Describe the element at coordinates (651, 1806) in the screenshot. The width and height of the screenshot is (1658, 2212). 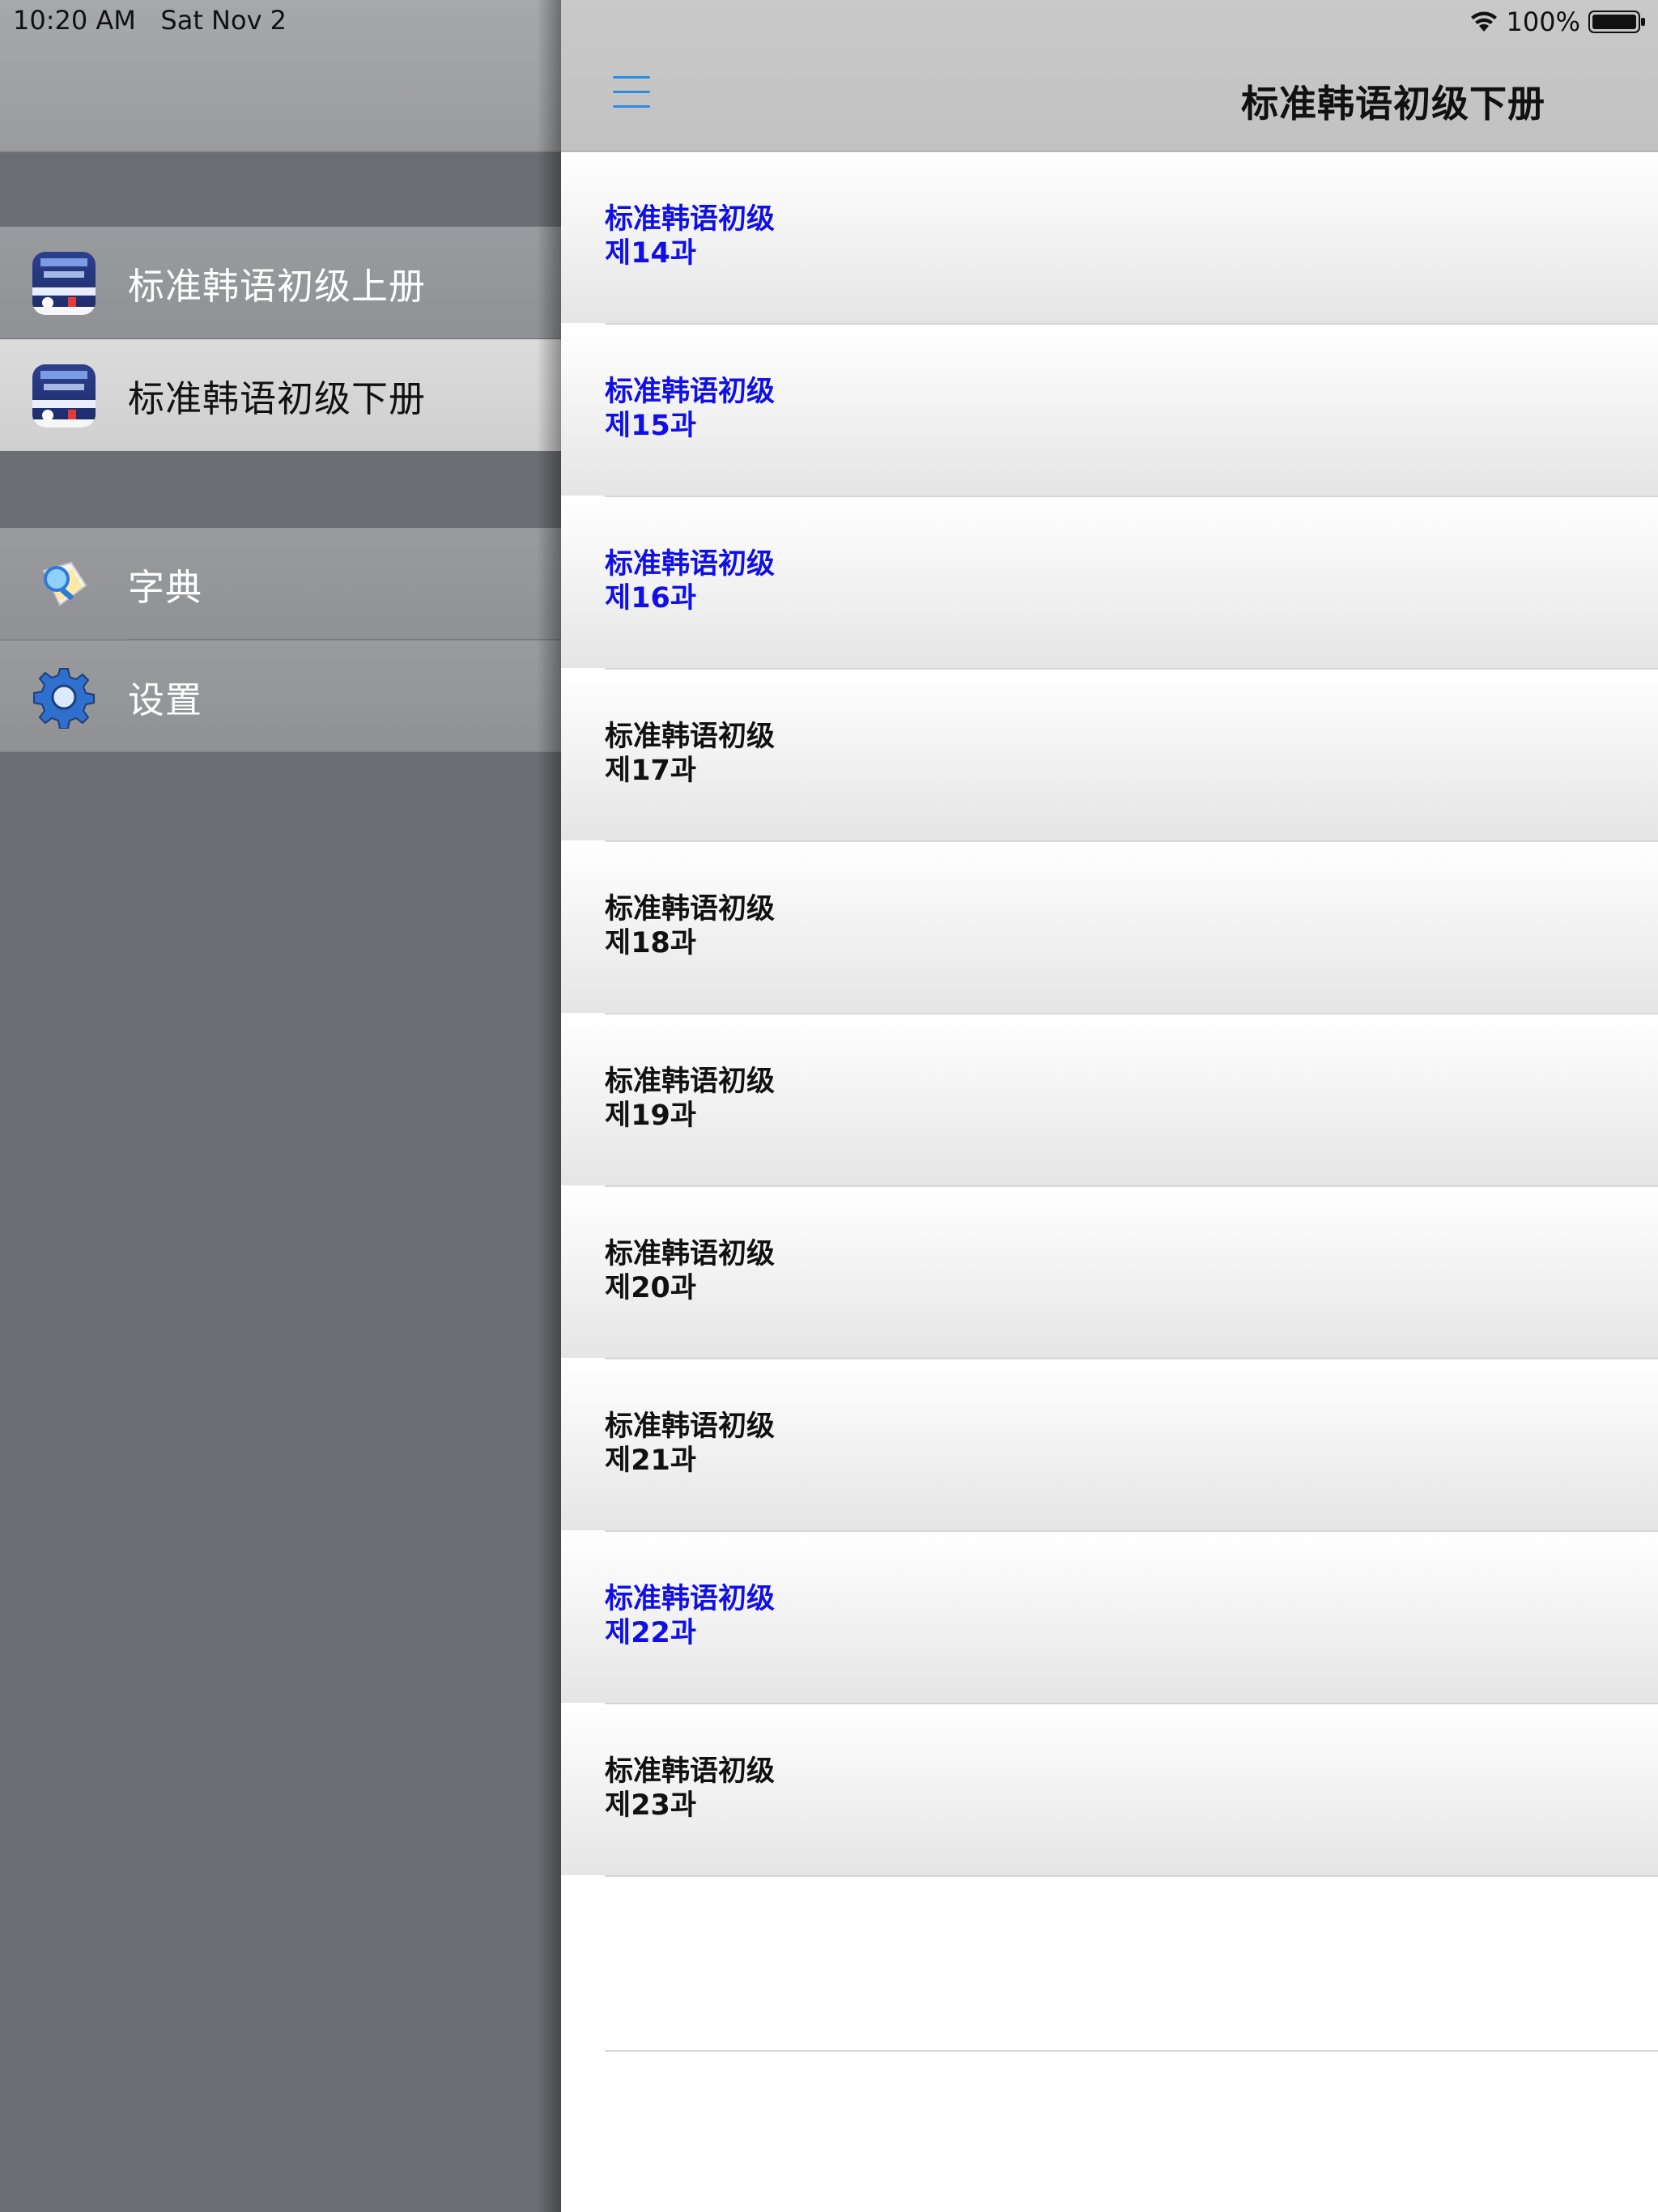
I see `lesson-number: 제23과` at that location.